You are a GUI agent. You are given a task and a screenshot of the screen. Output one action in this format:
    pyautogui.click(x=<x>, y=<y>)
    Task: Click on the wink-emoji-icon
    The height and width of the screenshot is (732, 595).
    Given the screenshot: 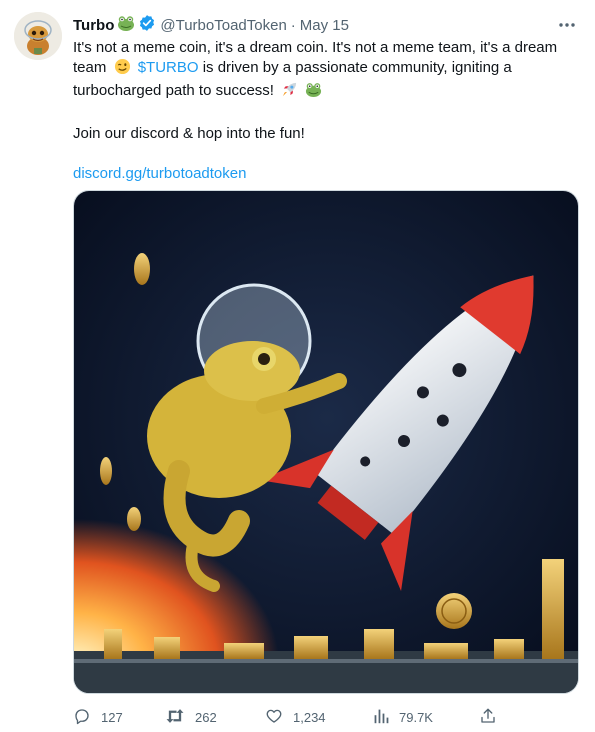 What is the action you would take?
    pyautogui.click(x=122, y=69)
    